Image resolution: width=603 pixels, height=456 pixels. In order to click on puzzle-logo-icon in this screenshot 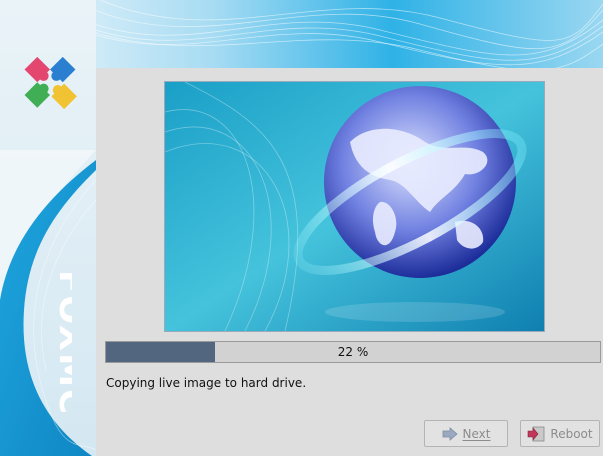, I will do `click(50, 97)`.